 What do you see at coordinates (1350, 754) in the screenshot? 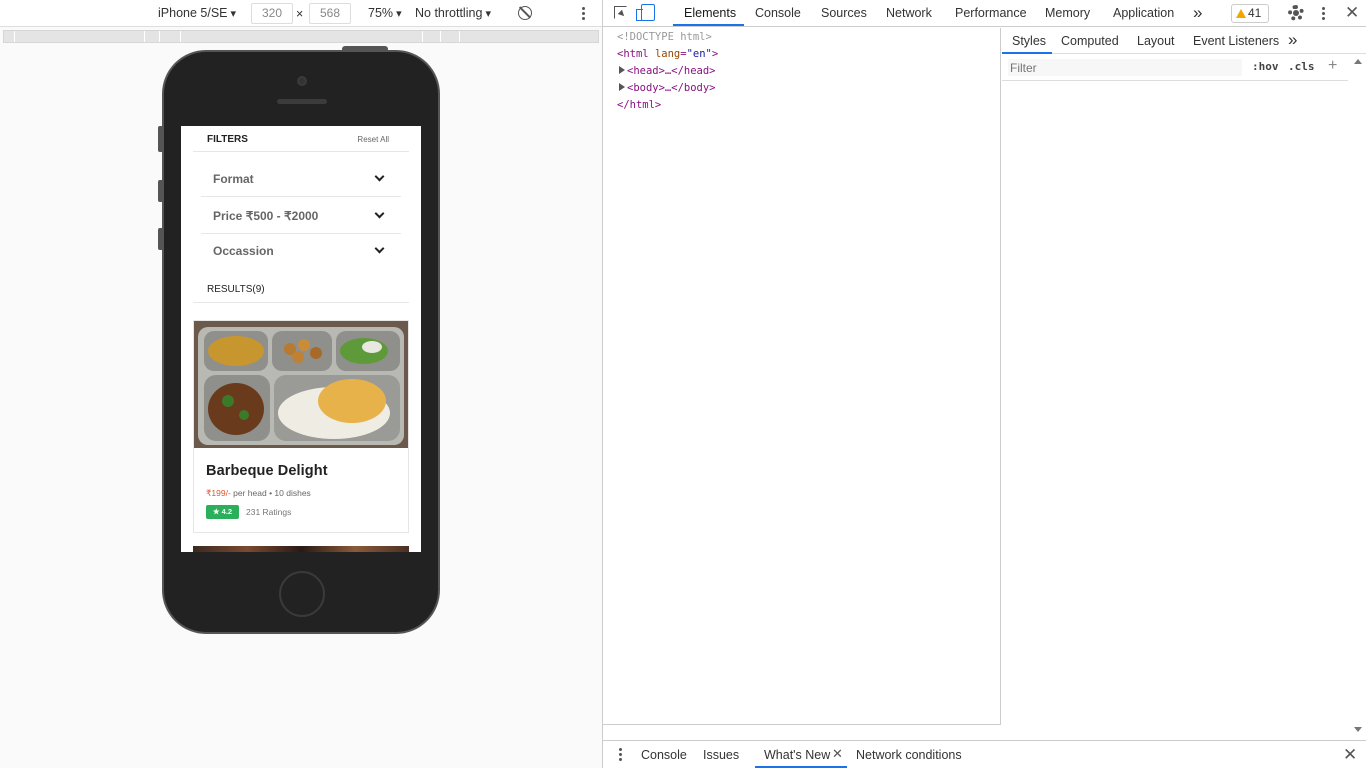
I see `close-drawer-icon: ✕` at bounding box center [1350, 754].